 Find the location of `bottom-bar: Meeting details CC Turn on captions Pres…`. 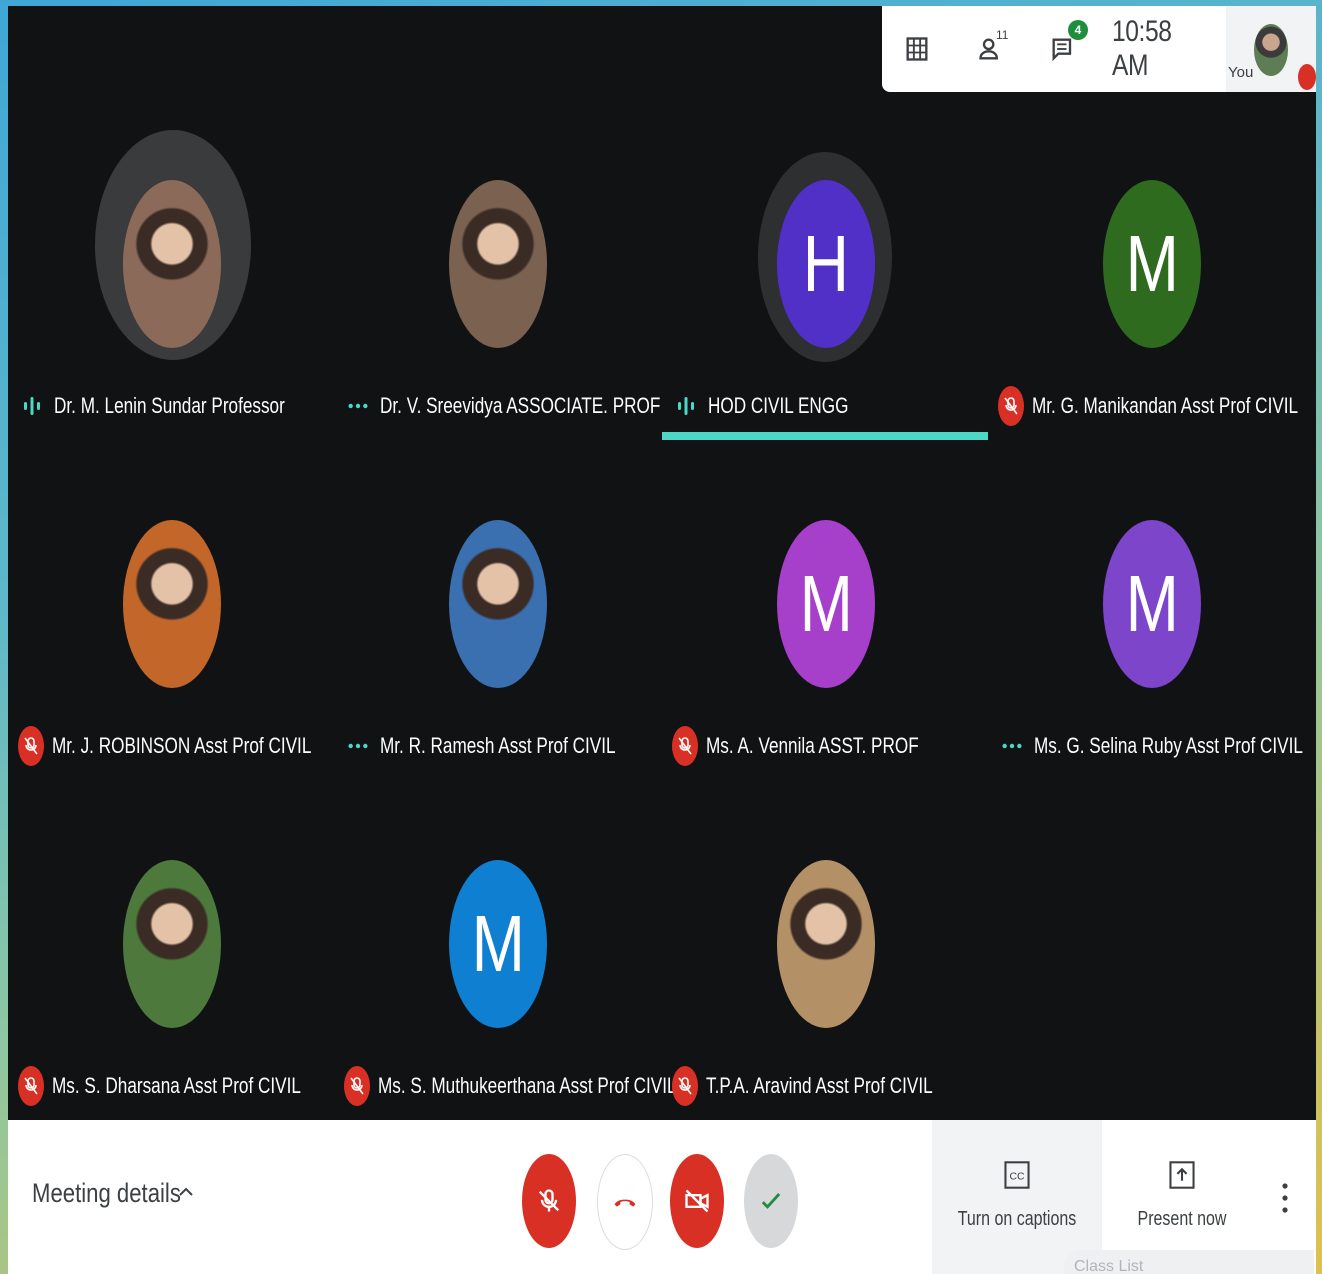

bottom-bar: Meeting details CC Turn on captions Pres… is located at coordinates (662, 1197).